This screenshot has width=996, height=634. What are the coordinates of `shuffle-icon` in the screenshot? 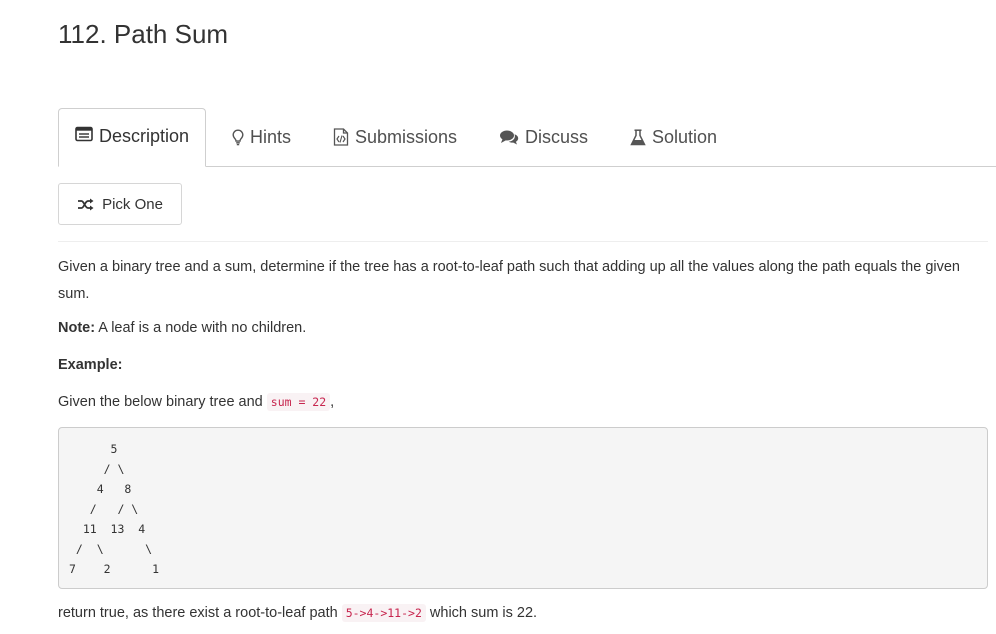 It's located at (85, 204).